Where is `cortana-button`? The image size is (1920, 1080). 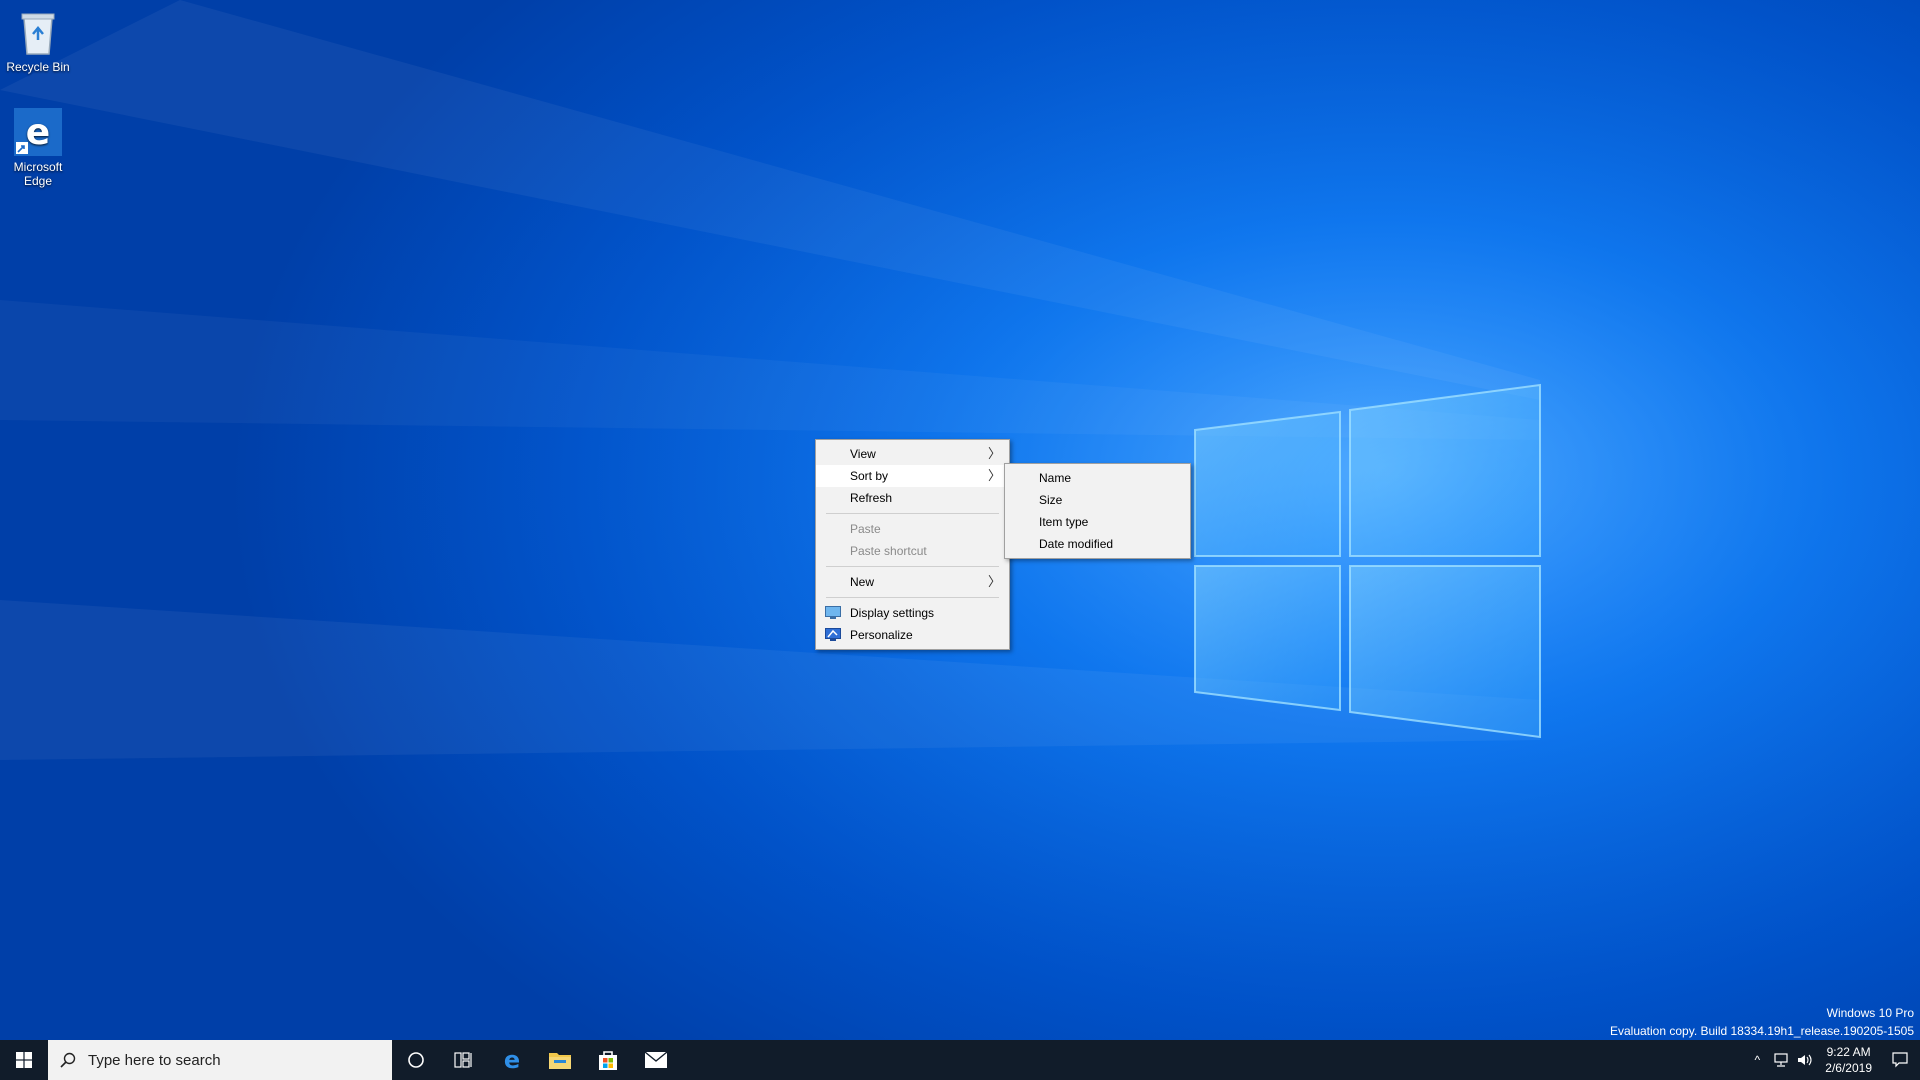
cortana-button is located at coordinates (416, 1060).